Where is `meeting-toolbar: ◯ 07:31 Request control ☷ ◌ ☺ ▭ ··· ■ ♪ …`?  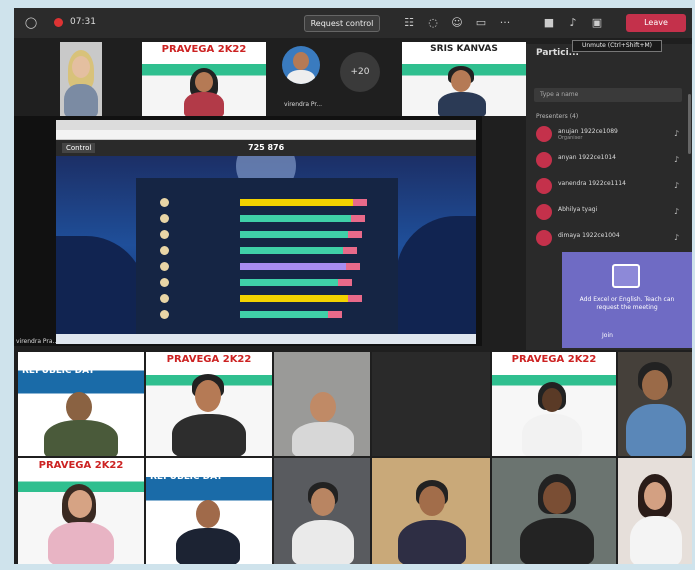
meeting-toolbar: ◯ 07:31 Request control ☷ ◌ ☺ ▭ ··· ■ ♪ … is located at coordinates (353, 23).